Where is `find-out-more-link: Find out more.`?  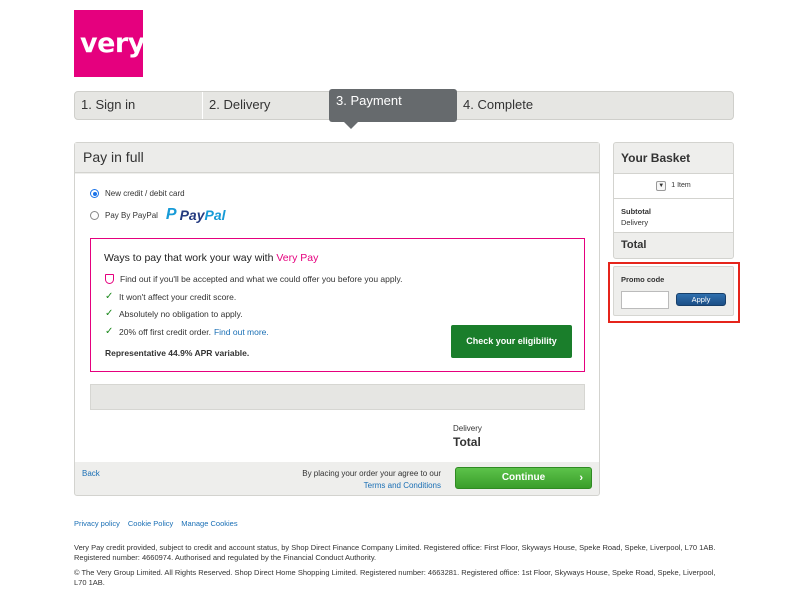
find-out-more-link: Find out more. is located at coordinates (241, 332).